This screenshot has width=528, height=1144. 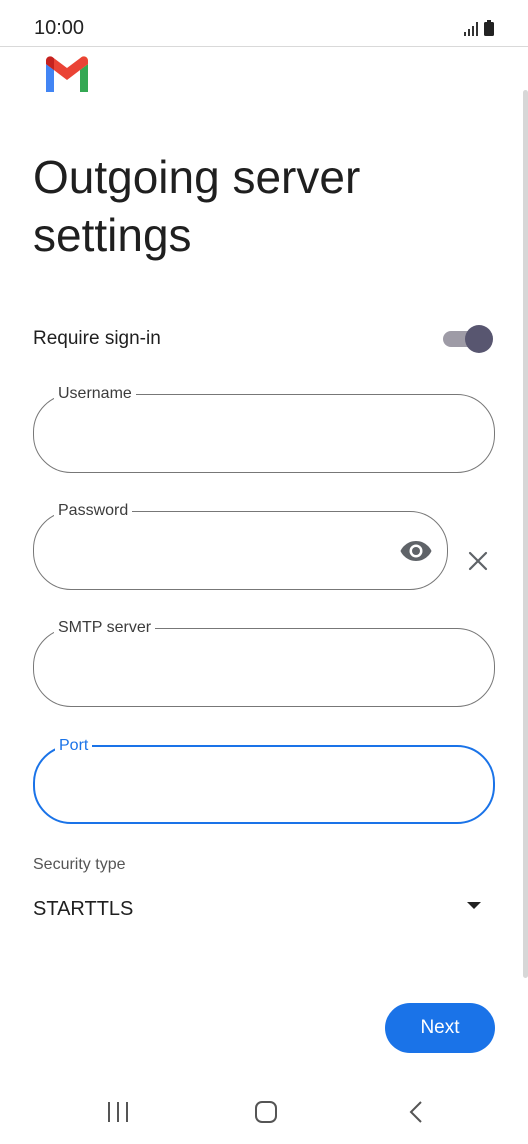 What do you see at coordinates (67, 74) in the screenshot?
I see `gmail-logo` at bounding box center [67, 74].